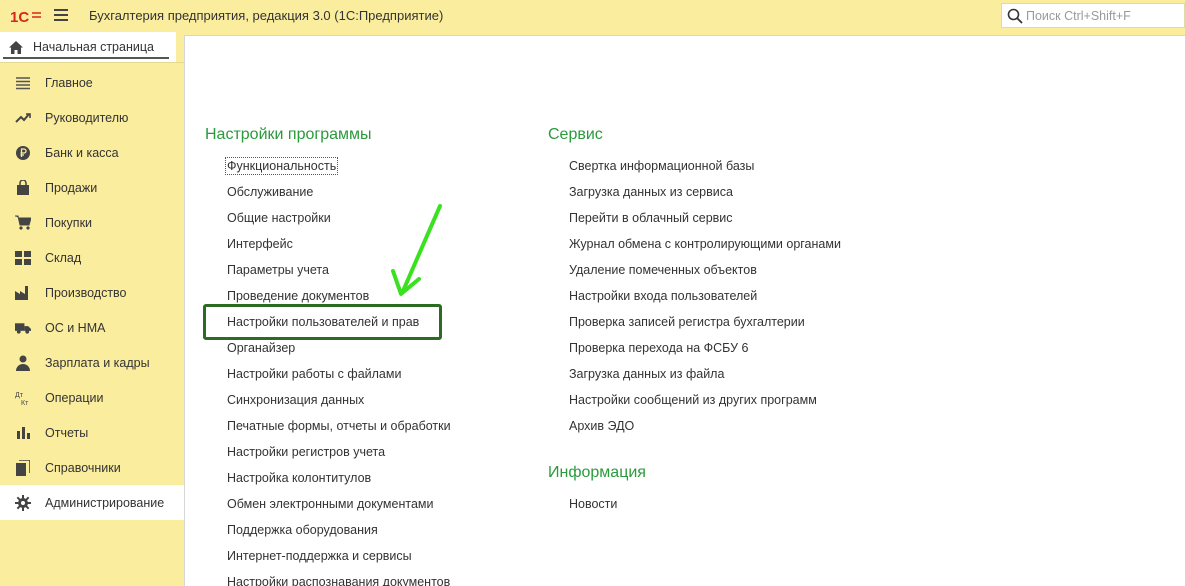  I want to click on books-icon, so click(23, 467).